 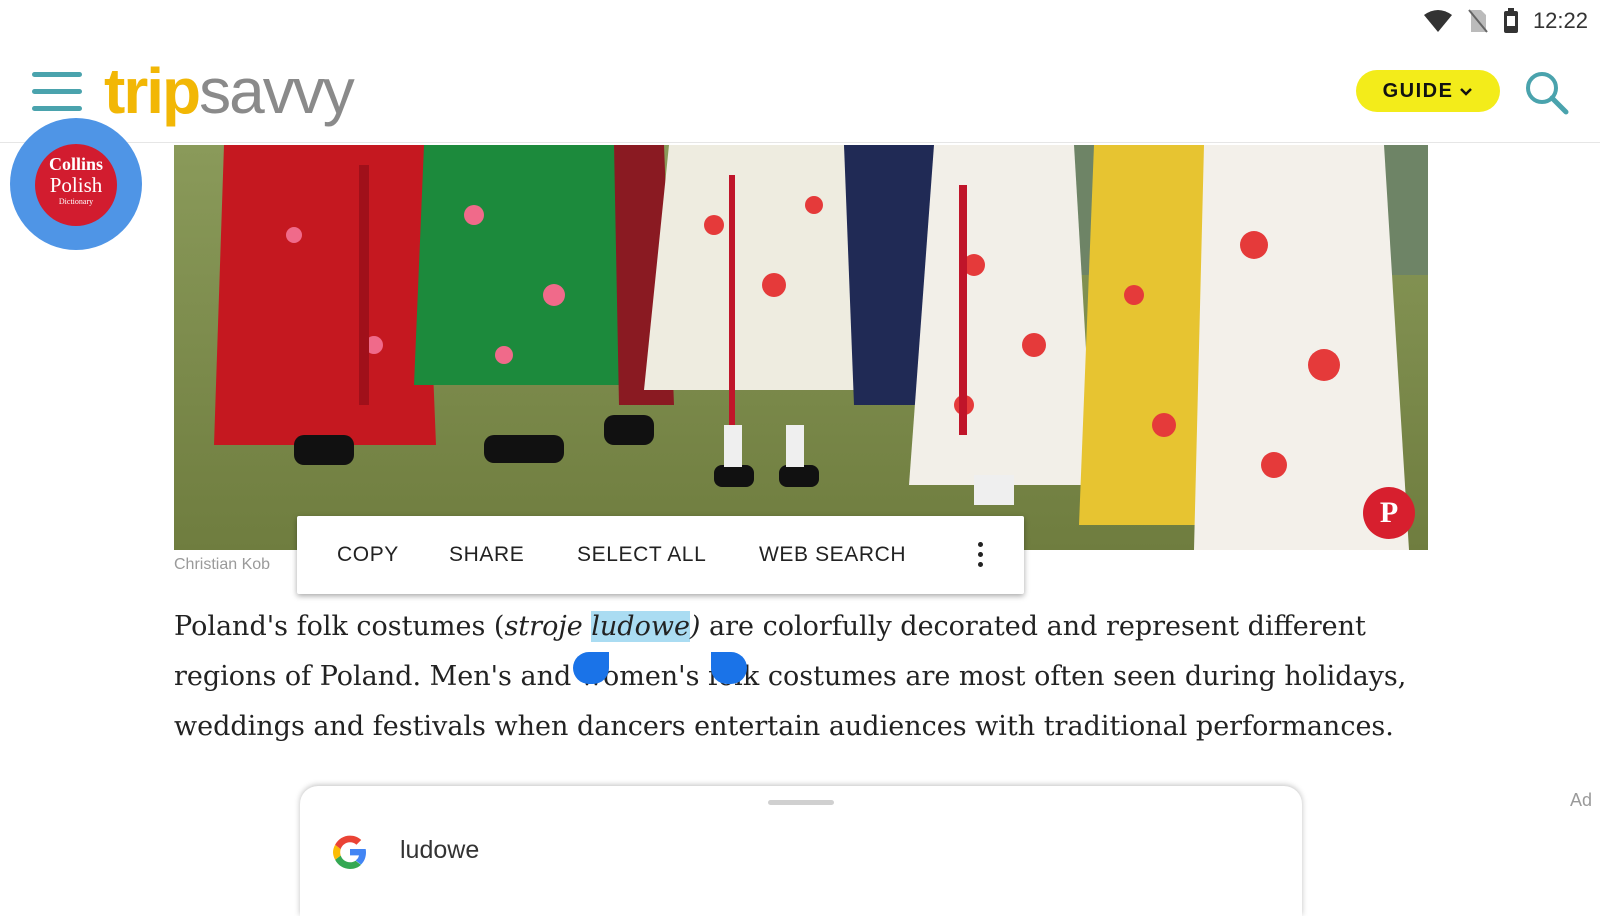 I want to click on bubble-line2: Polish, so click(x=76, y=185).